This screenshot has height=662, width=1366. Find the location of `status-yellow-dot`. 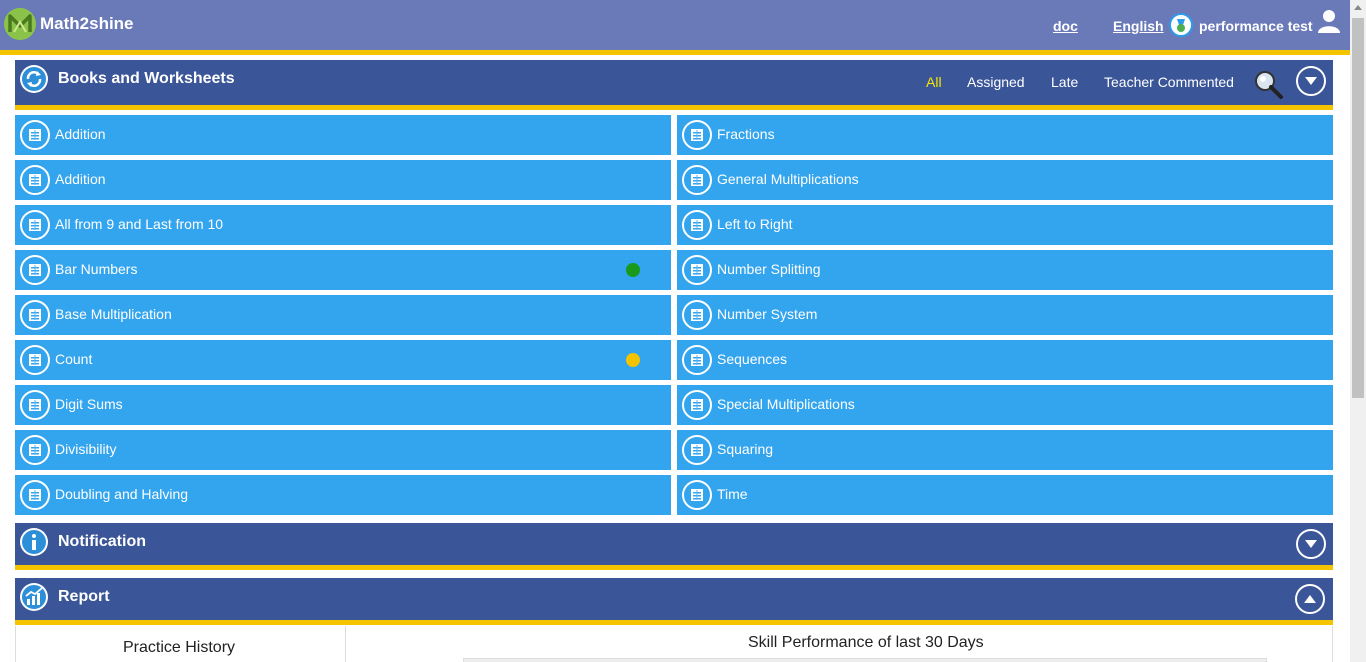

status-yellow-dot is located at coordinates (633, 360).